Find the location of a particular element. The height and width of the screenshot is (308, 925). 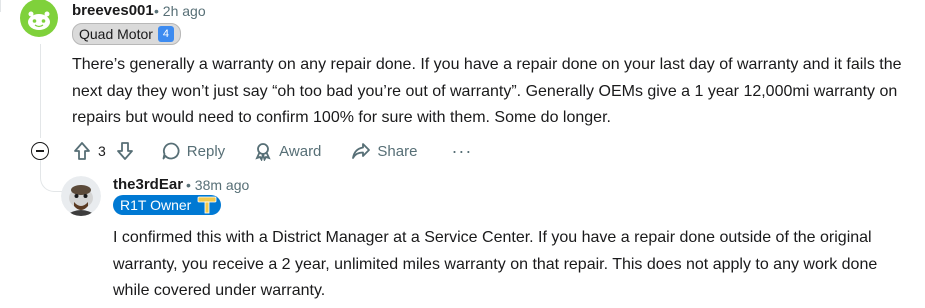

comment-username: breeves001 is located at coordinates (113, 10).